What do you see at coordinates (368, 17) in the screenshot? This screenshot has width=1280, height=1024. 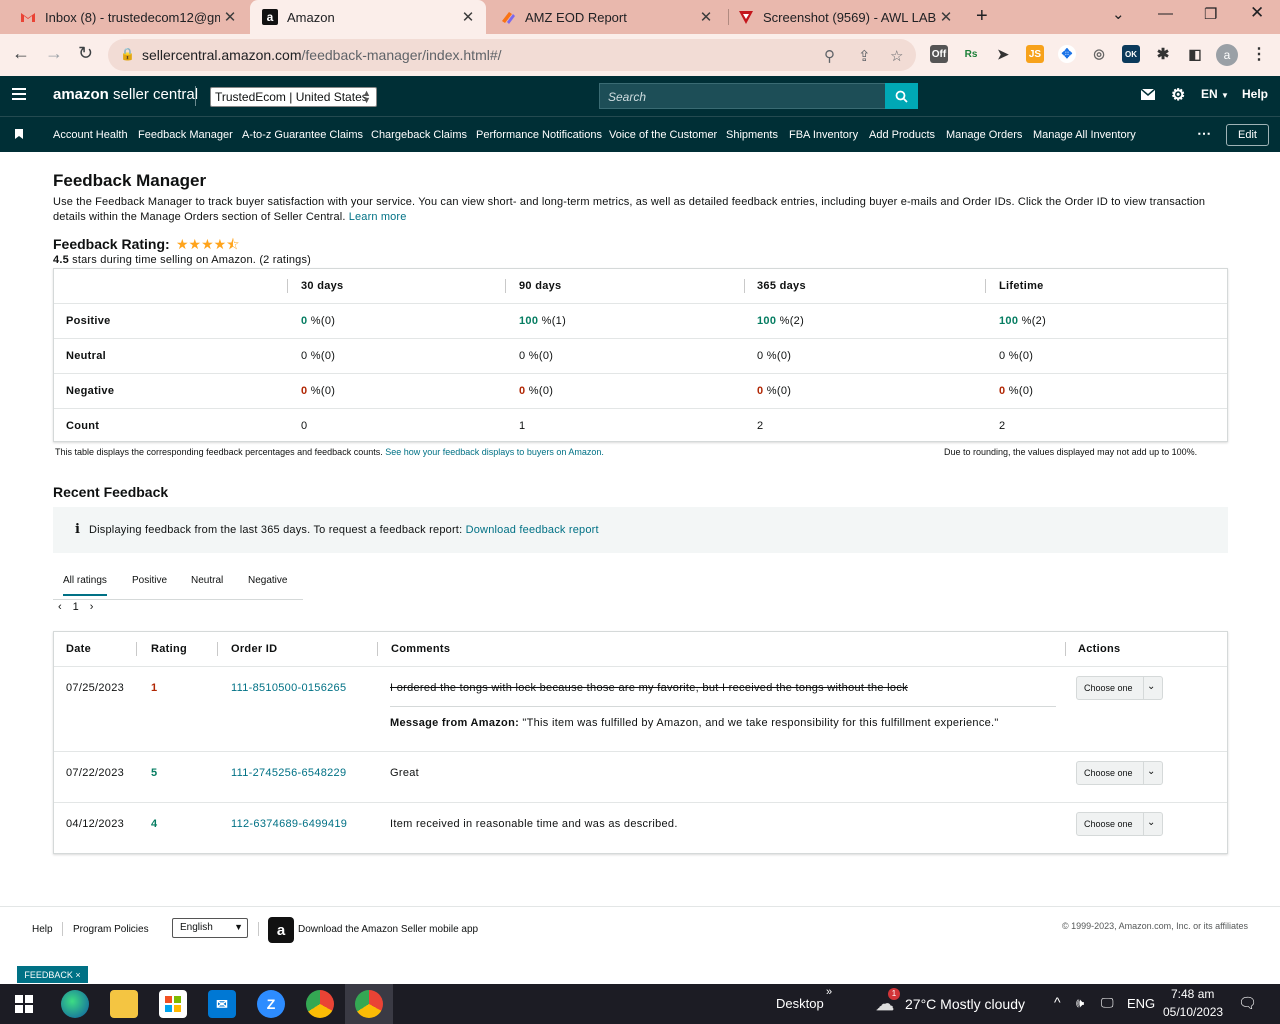 I see `tab-amazon: a Amazon ✕` at bounding box center [368, 17].